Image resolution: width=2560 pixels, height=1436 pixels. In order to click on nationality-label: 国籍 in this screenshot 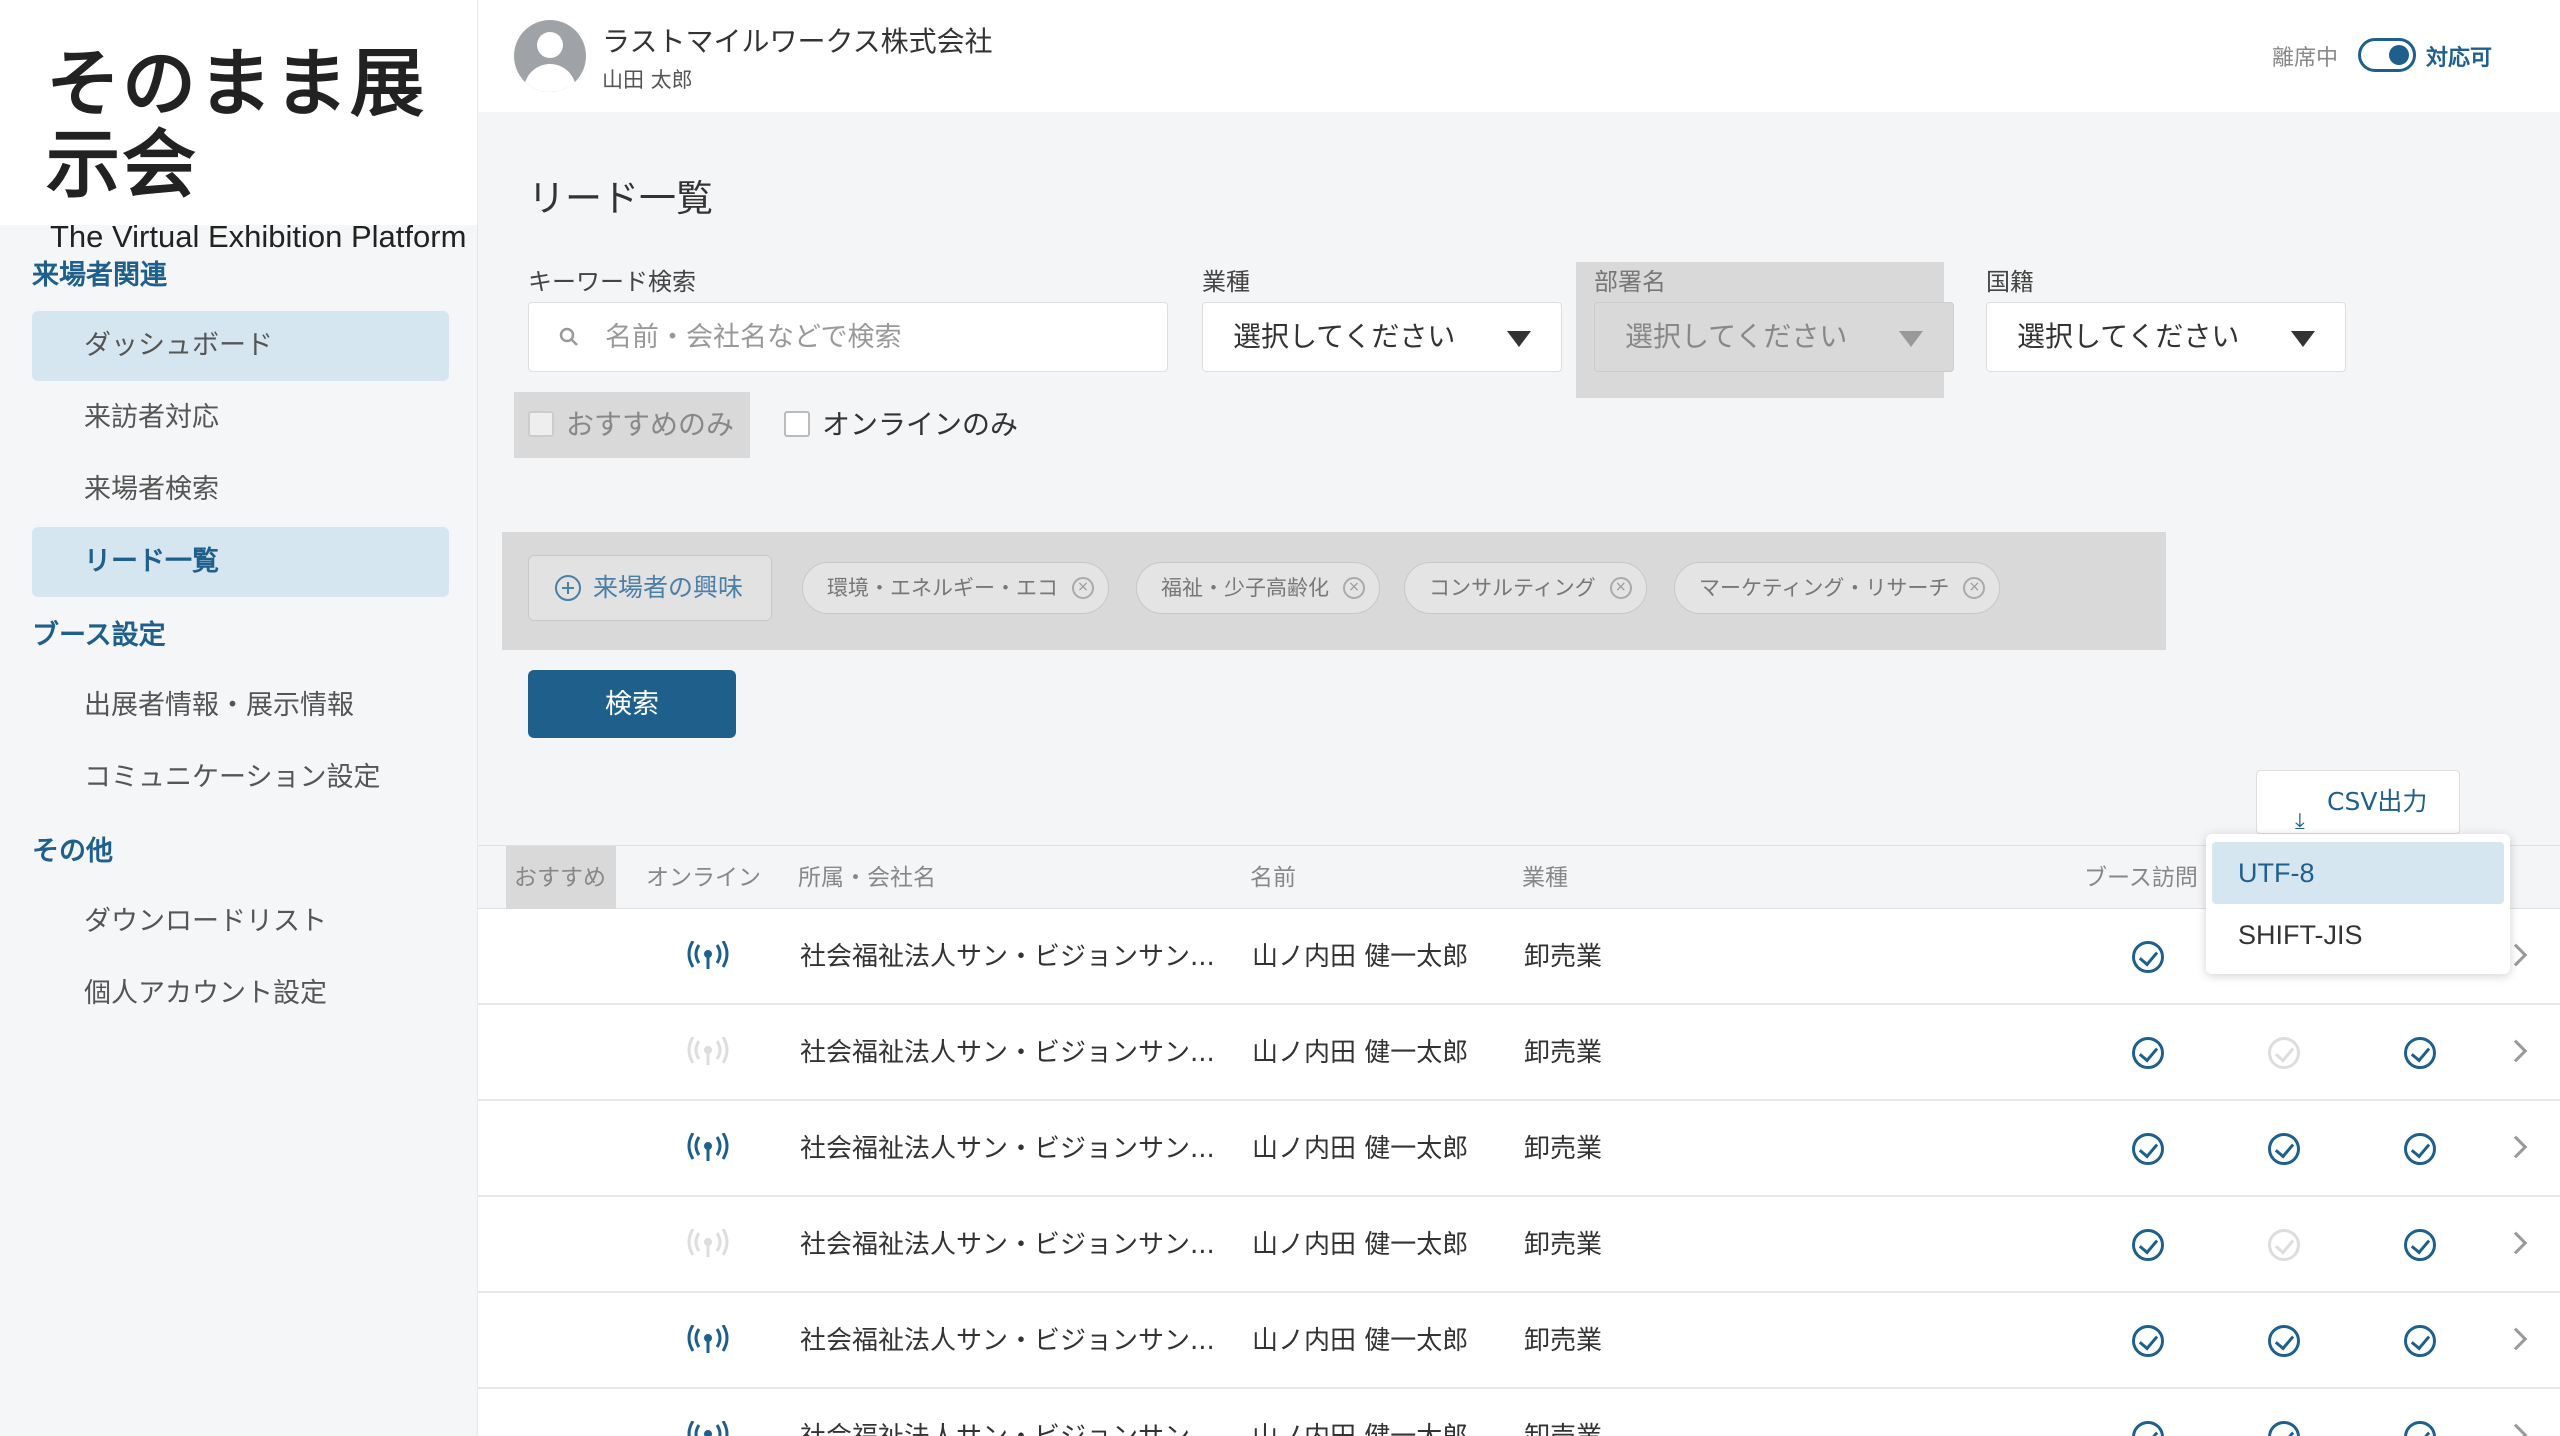, I will do `click(2010, 282)`.